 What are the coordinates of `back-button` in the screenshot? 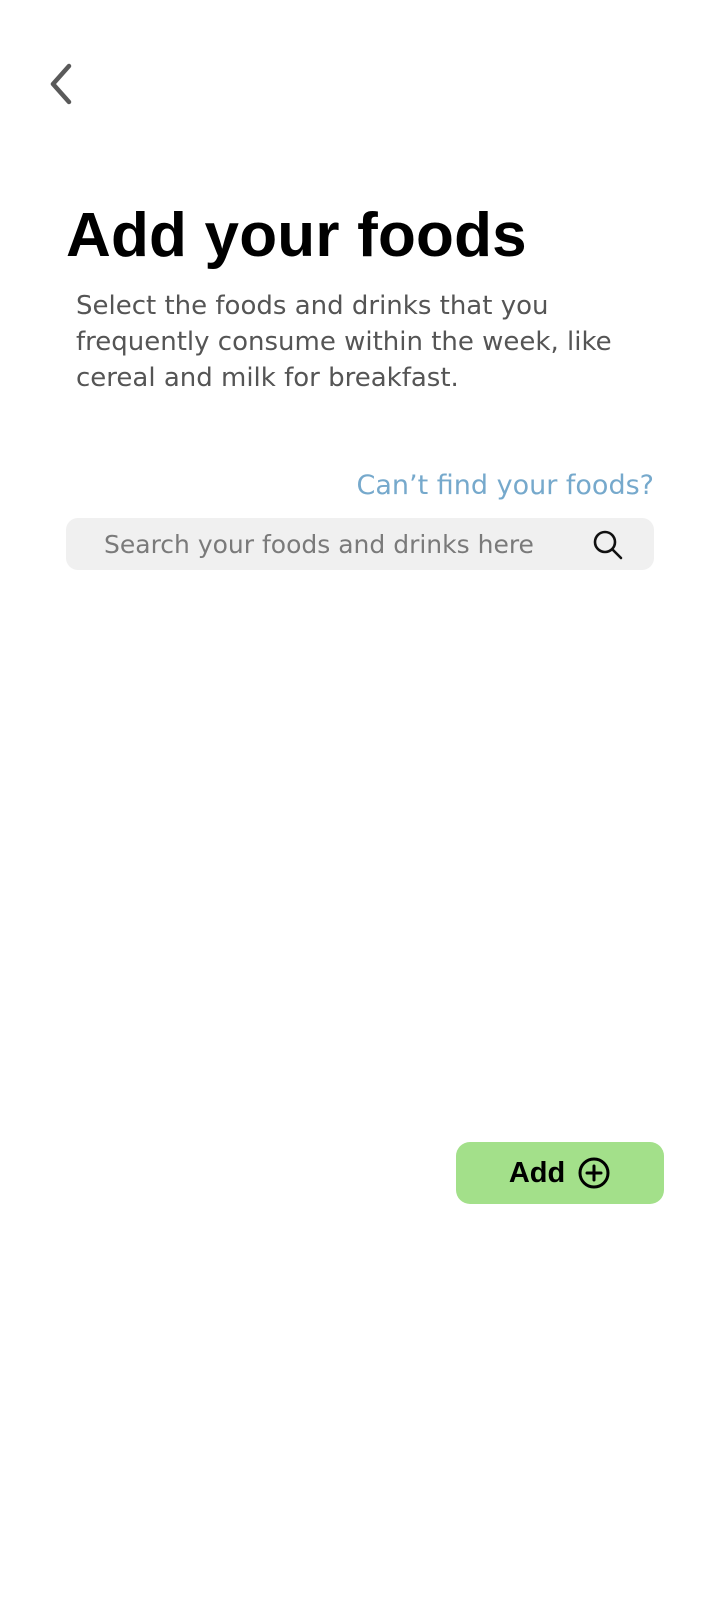 It's located at (60, 84).